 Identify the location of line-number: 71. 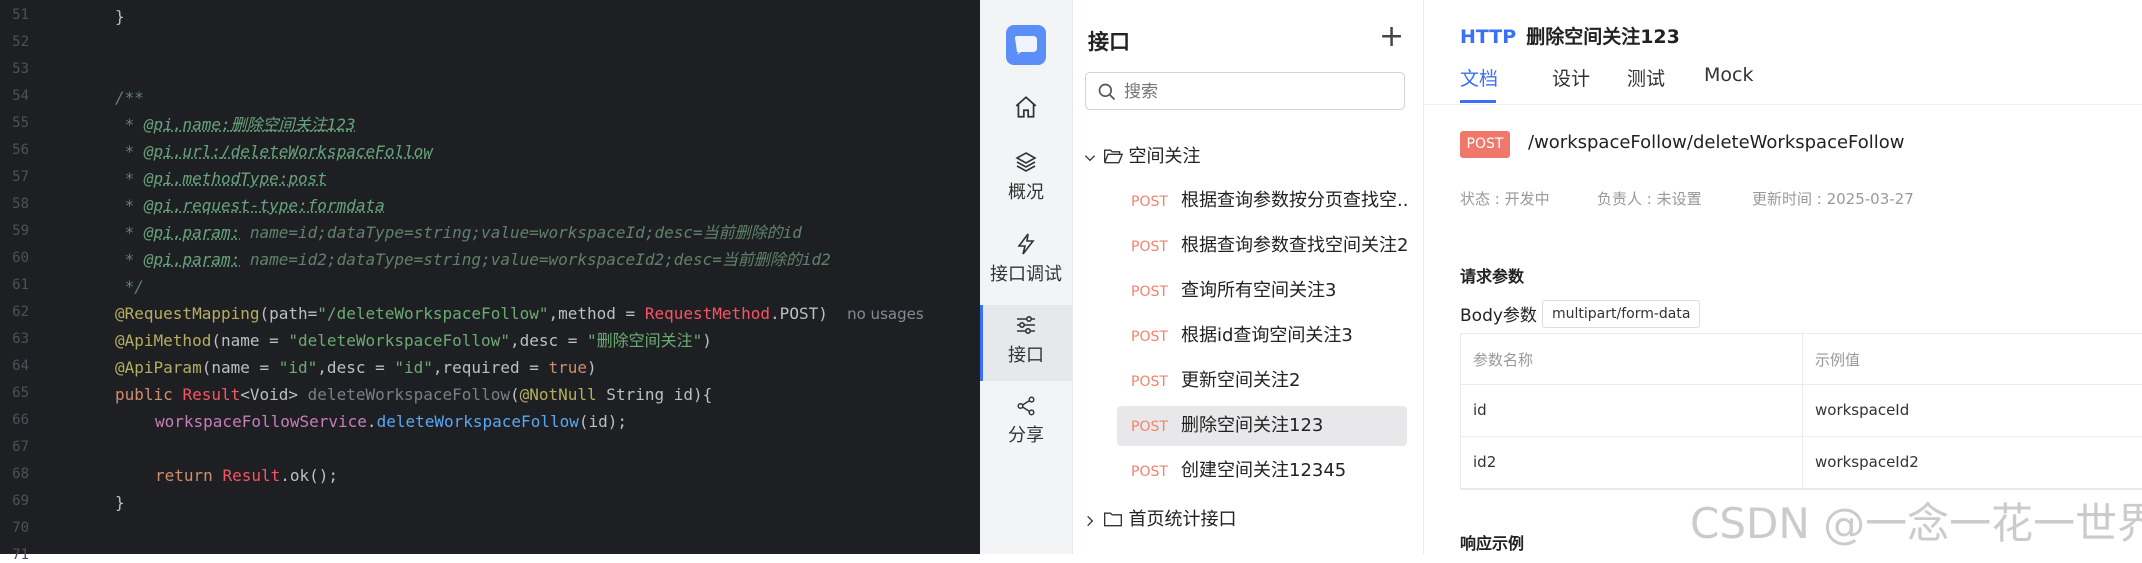
(20, 555).